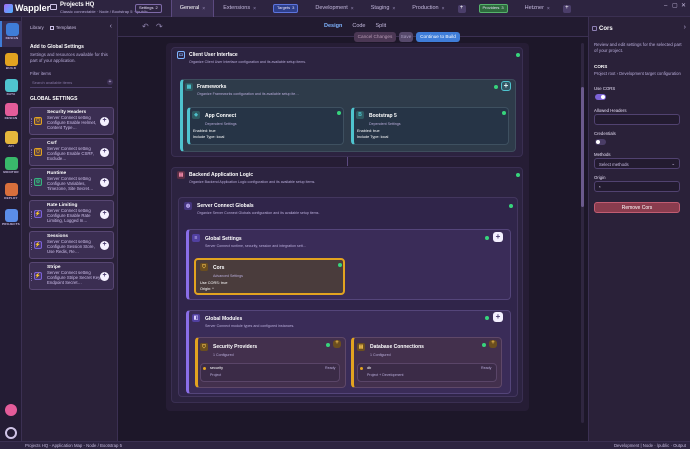  I want to click on sp-item-status: Ready, so click(330, 368).